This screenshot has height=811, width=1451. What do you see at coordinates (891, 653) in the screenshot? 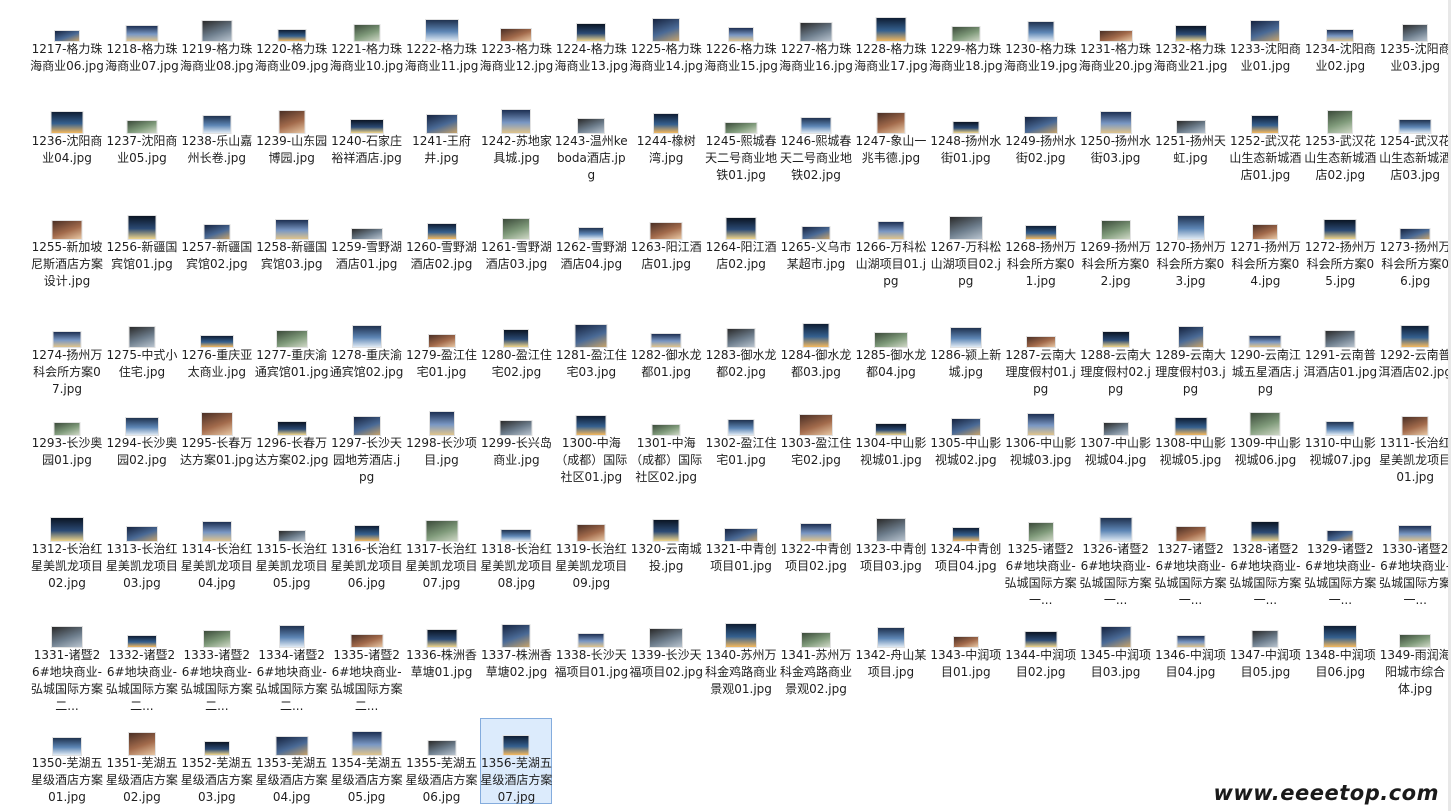
I see `file-item: 1342-舟山某项目.jpg` at bounding box center [891, 653].